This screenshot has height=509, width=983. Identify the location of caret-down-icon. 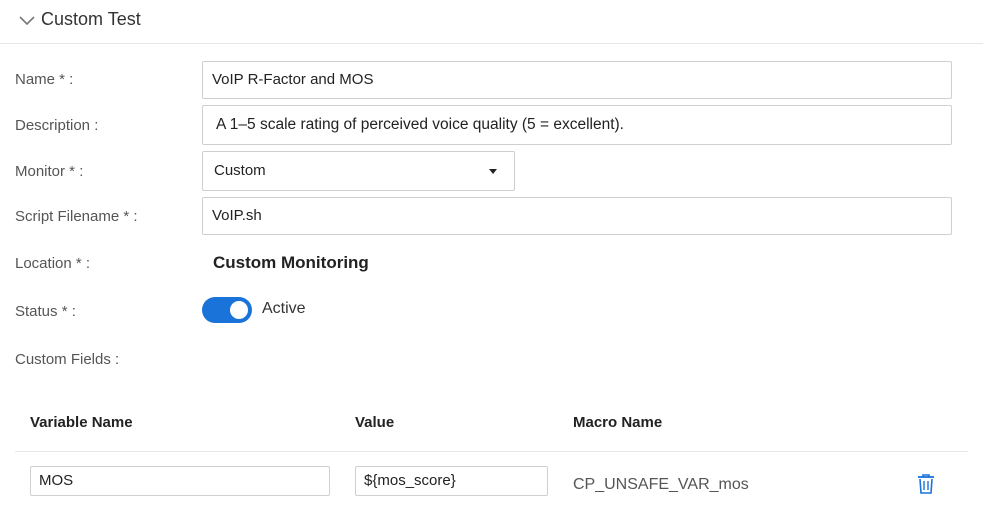
(493, 171).